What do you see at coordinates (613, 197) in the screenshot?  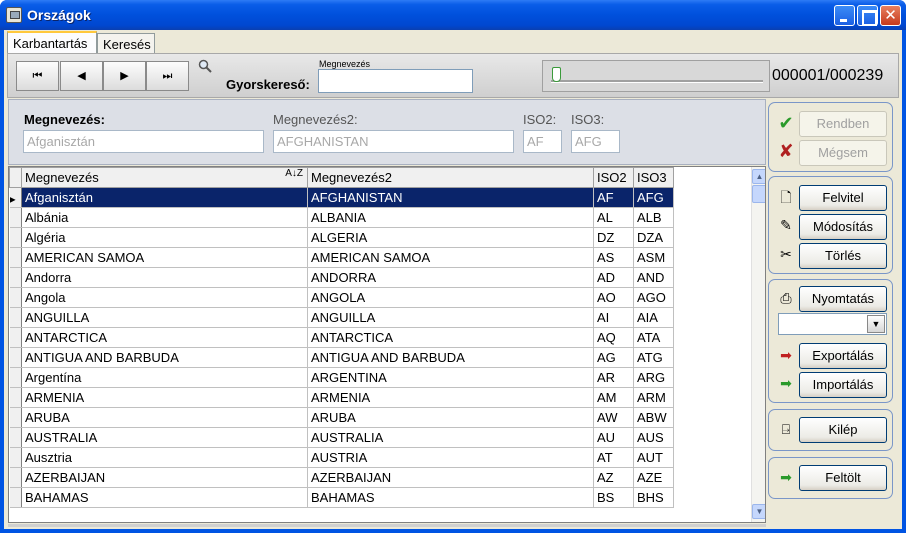 I see `table-cell: AF` at bounding box center [613, 197].